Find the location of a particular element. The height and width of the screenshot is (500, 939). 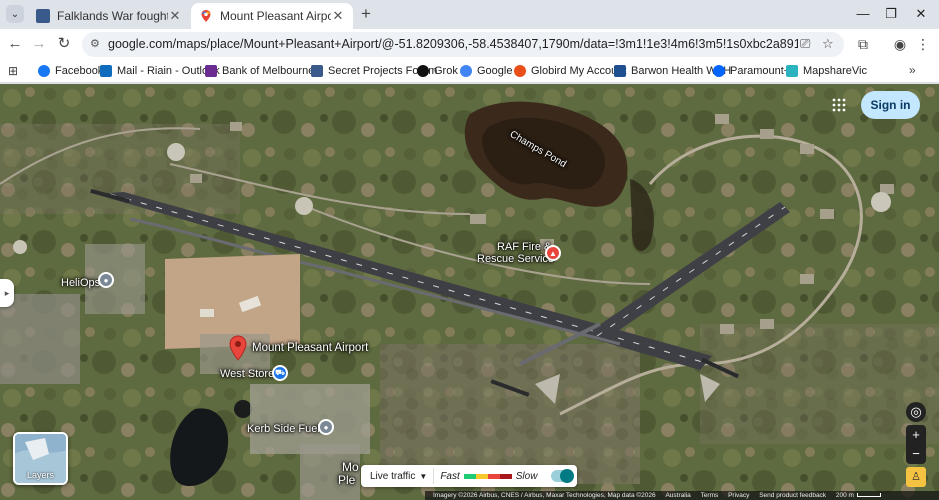

globird-icon is located at coordinates (520, 71).